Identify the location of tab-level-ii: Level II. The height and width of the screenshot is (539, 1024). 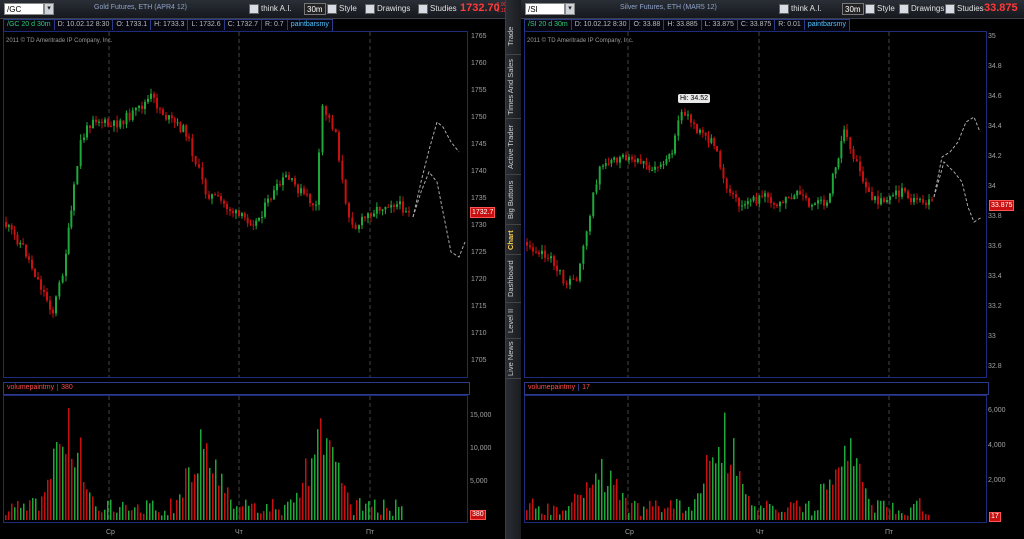
(513, 321).